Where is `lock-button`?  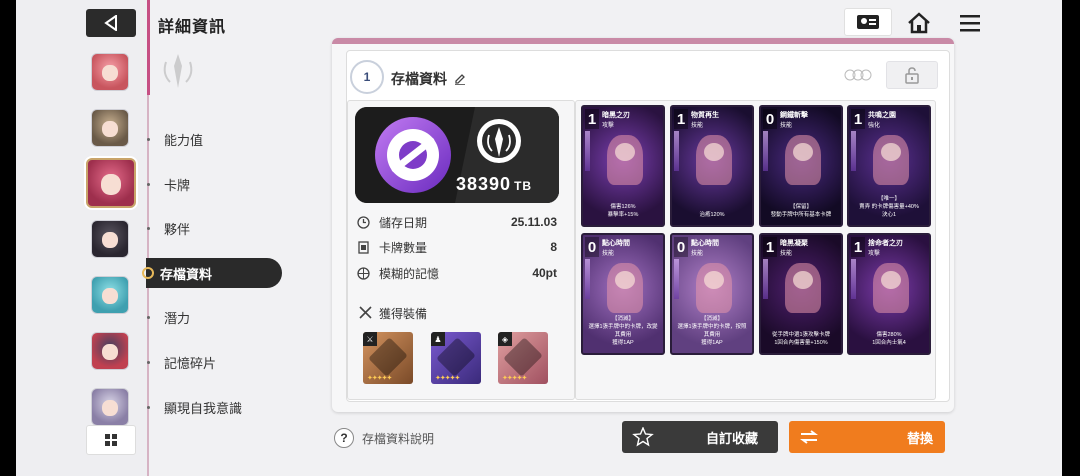
lock-button is located at coordinates (912, 75).